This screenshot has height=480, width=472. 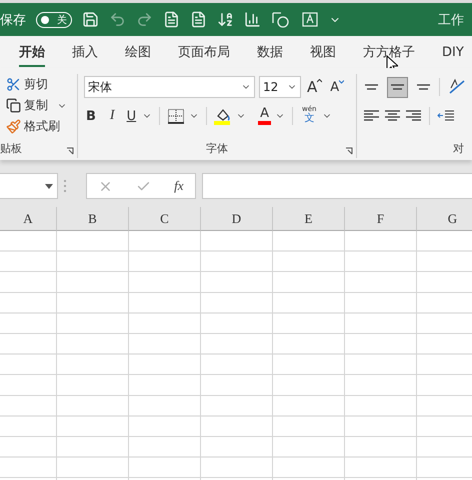 What do you see at coordinates (265, 116) in the screenshot?
I see `font-color-button: A` at bounding box center [265, 116].